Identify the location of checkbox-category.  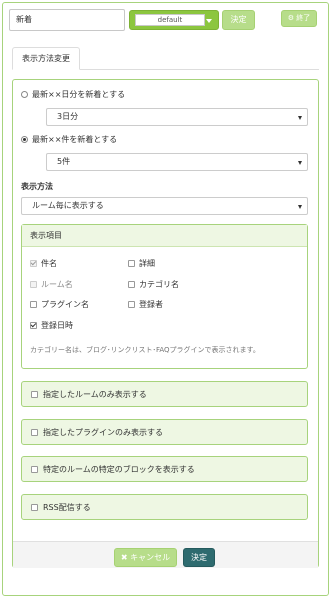
(131, 284).